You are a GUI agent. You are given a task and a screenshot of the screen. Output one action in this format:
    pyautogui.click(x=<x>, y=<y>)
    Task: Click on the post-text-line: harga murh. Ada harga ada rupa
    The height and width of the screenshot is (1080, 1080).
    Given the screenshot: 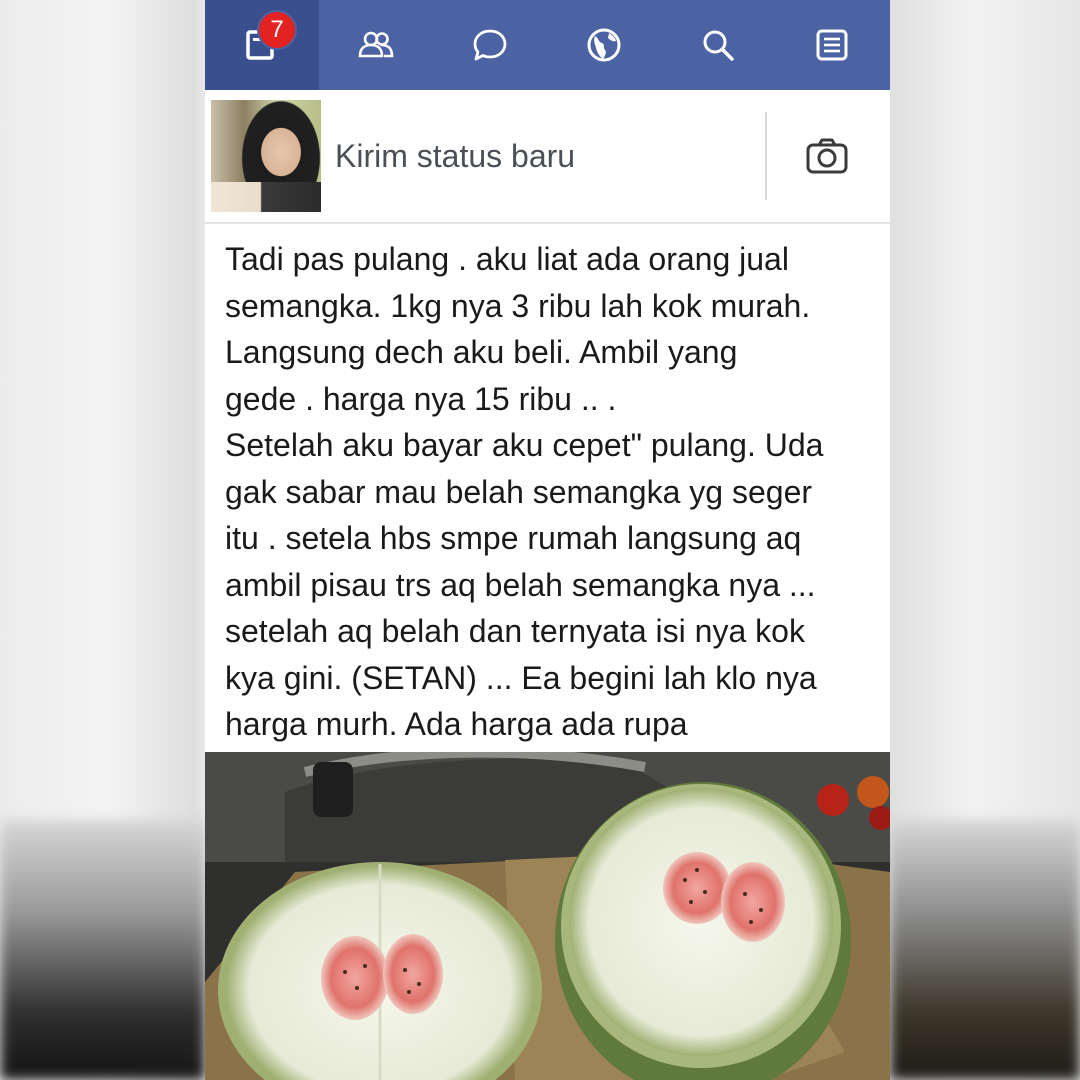 What is the action you would take?
    pyautogui.click(x=456, y=724)
    